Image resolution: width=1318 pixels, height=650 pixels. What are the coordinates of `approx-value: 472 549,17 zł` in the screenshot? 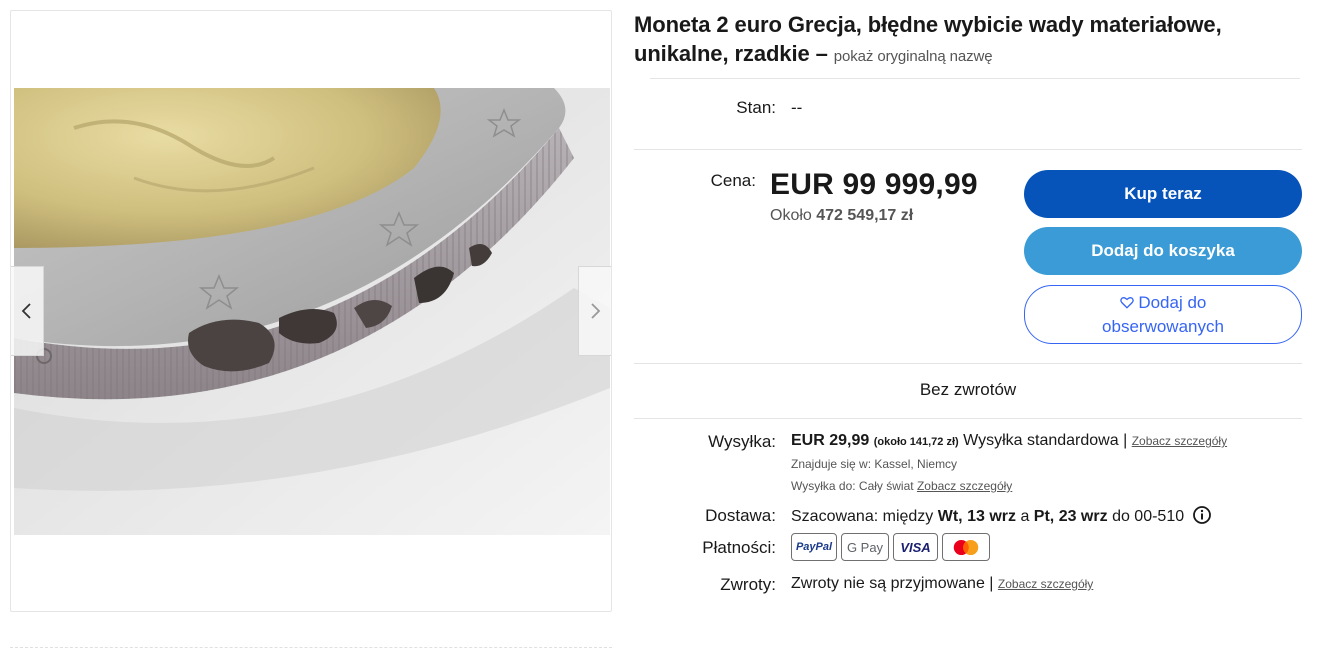 It's located at (865, 215).